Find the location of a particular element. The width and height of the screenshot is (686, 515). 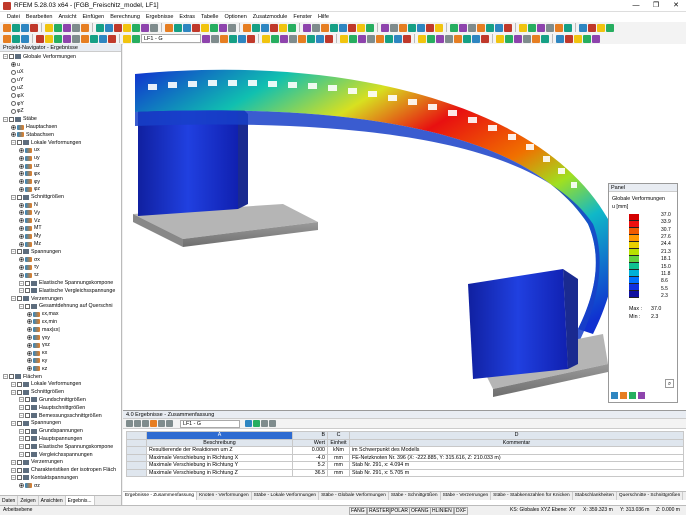

tree-item: My is located at coordinates (60, 236).